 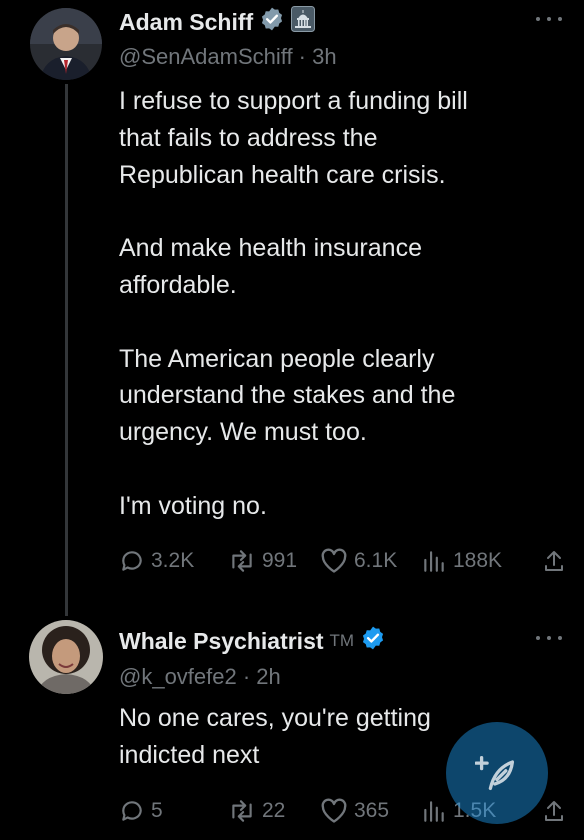 I want to click on repost-count: 22, so click(x=274, y=810).